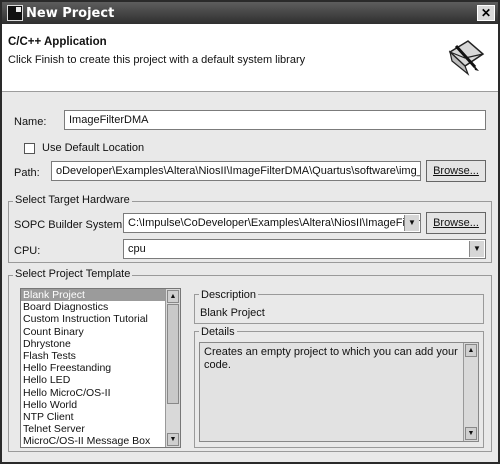  What do you see at coordinates (411, 223) in the screenshot?
I see `sopc-dropdown-arrow-icon: ▼` at bounding box center [411, 223].